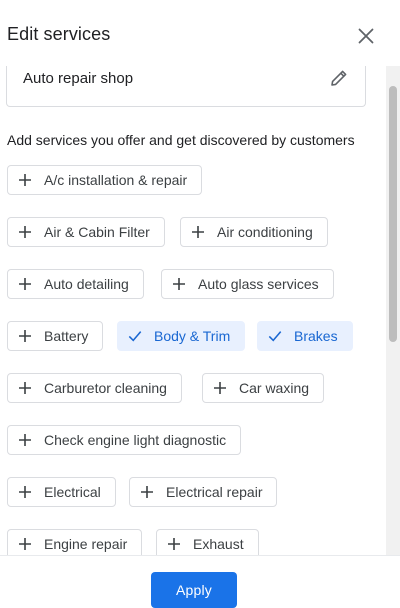 Image resolution: width=400 pixels, height=608 pixels. Describe the element at coordinates (72, 492) in the screenshot. I see `service-chip-label: Electrical` at that location.